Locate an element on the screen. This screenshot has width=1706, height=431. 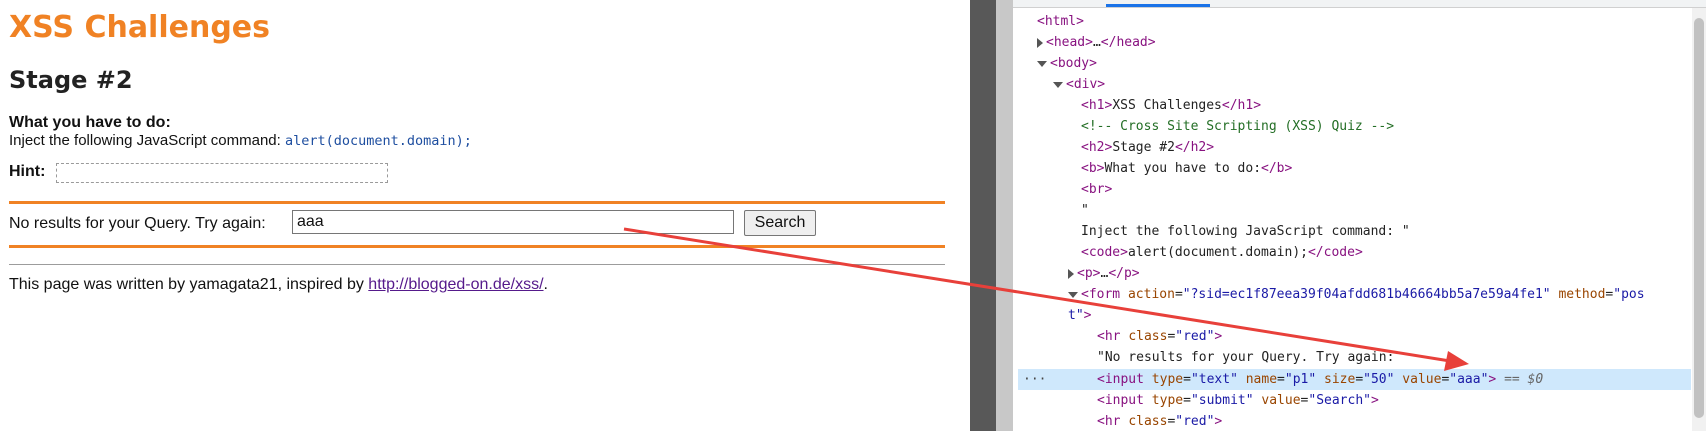
scrollbar-thumb is located at coordinates (1699, 218).